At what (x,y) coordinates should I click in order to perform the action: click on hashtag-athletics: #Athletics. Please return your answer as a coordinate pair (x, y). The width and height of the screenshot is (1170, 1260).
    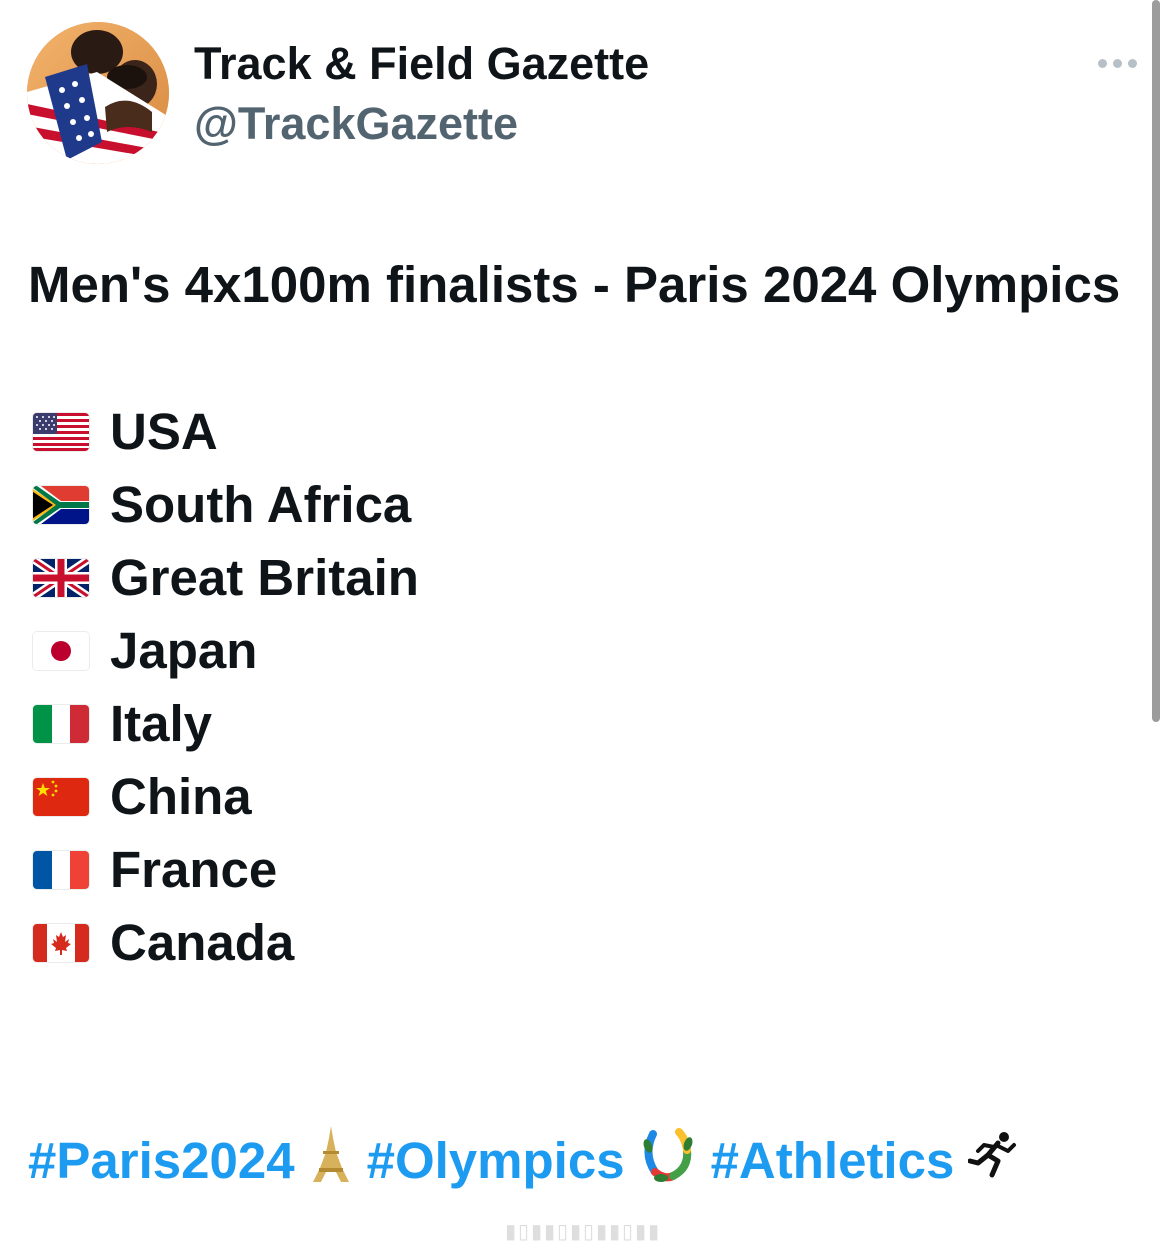
    Looking at the image, I should click on (833, 1160).